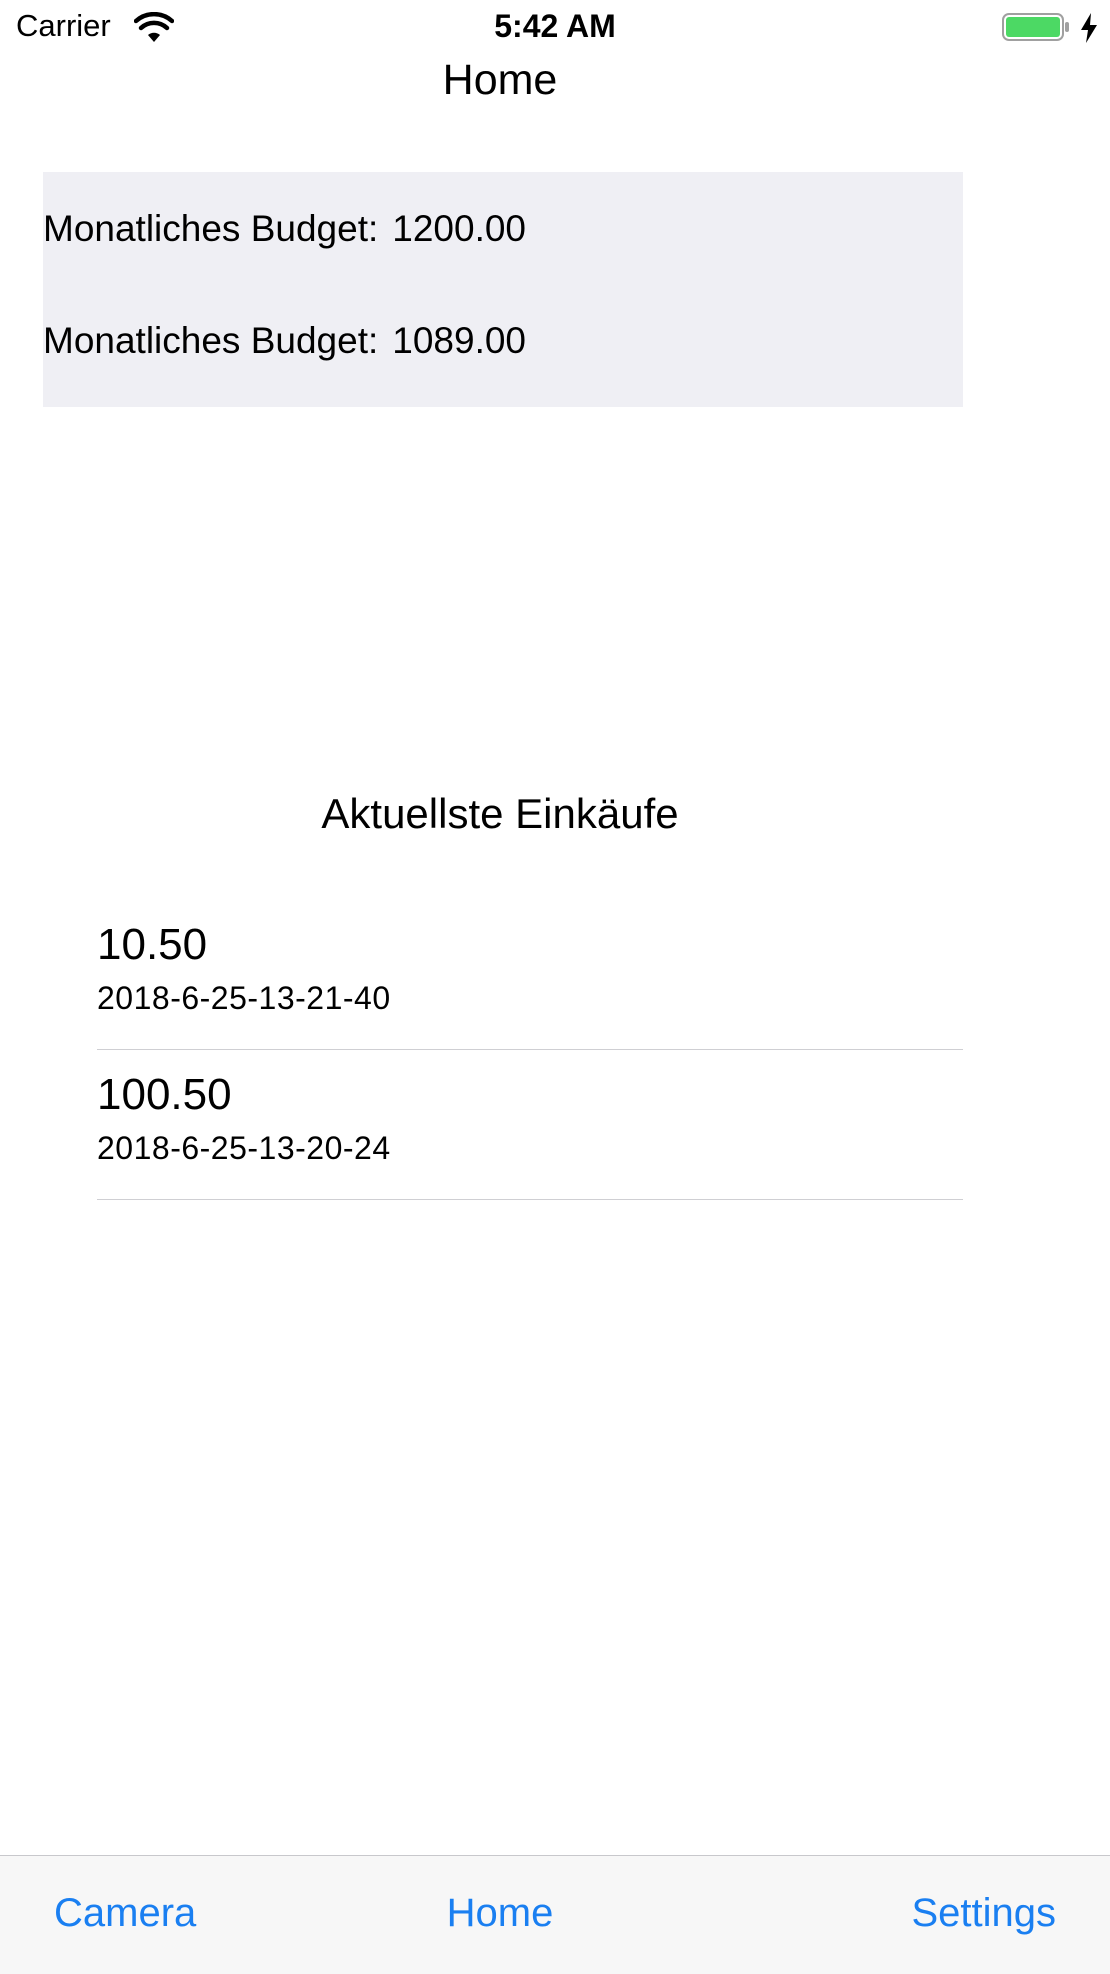  What do you see at coordinates (500, 1913) in the screenshot?
I see `tab-home: Home` at bounding box center [500, 1913].